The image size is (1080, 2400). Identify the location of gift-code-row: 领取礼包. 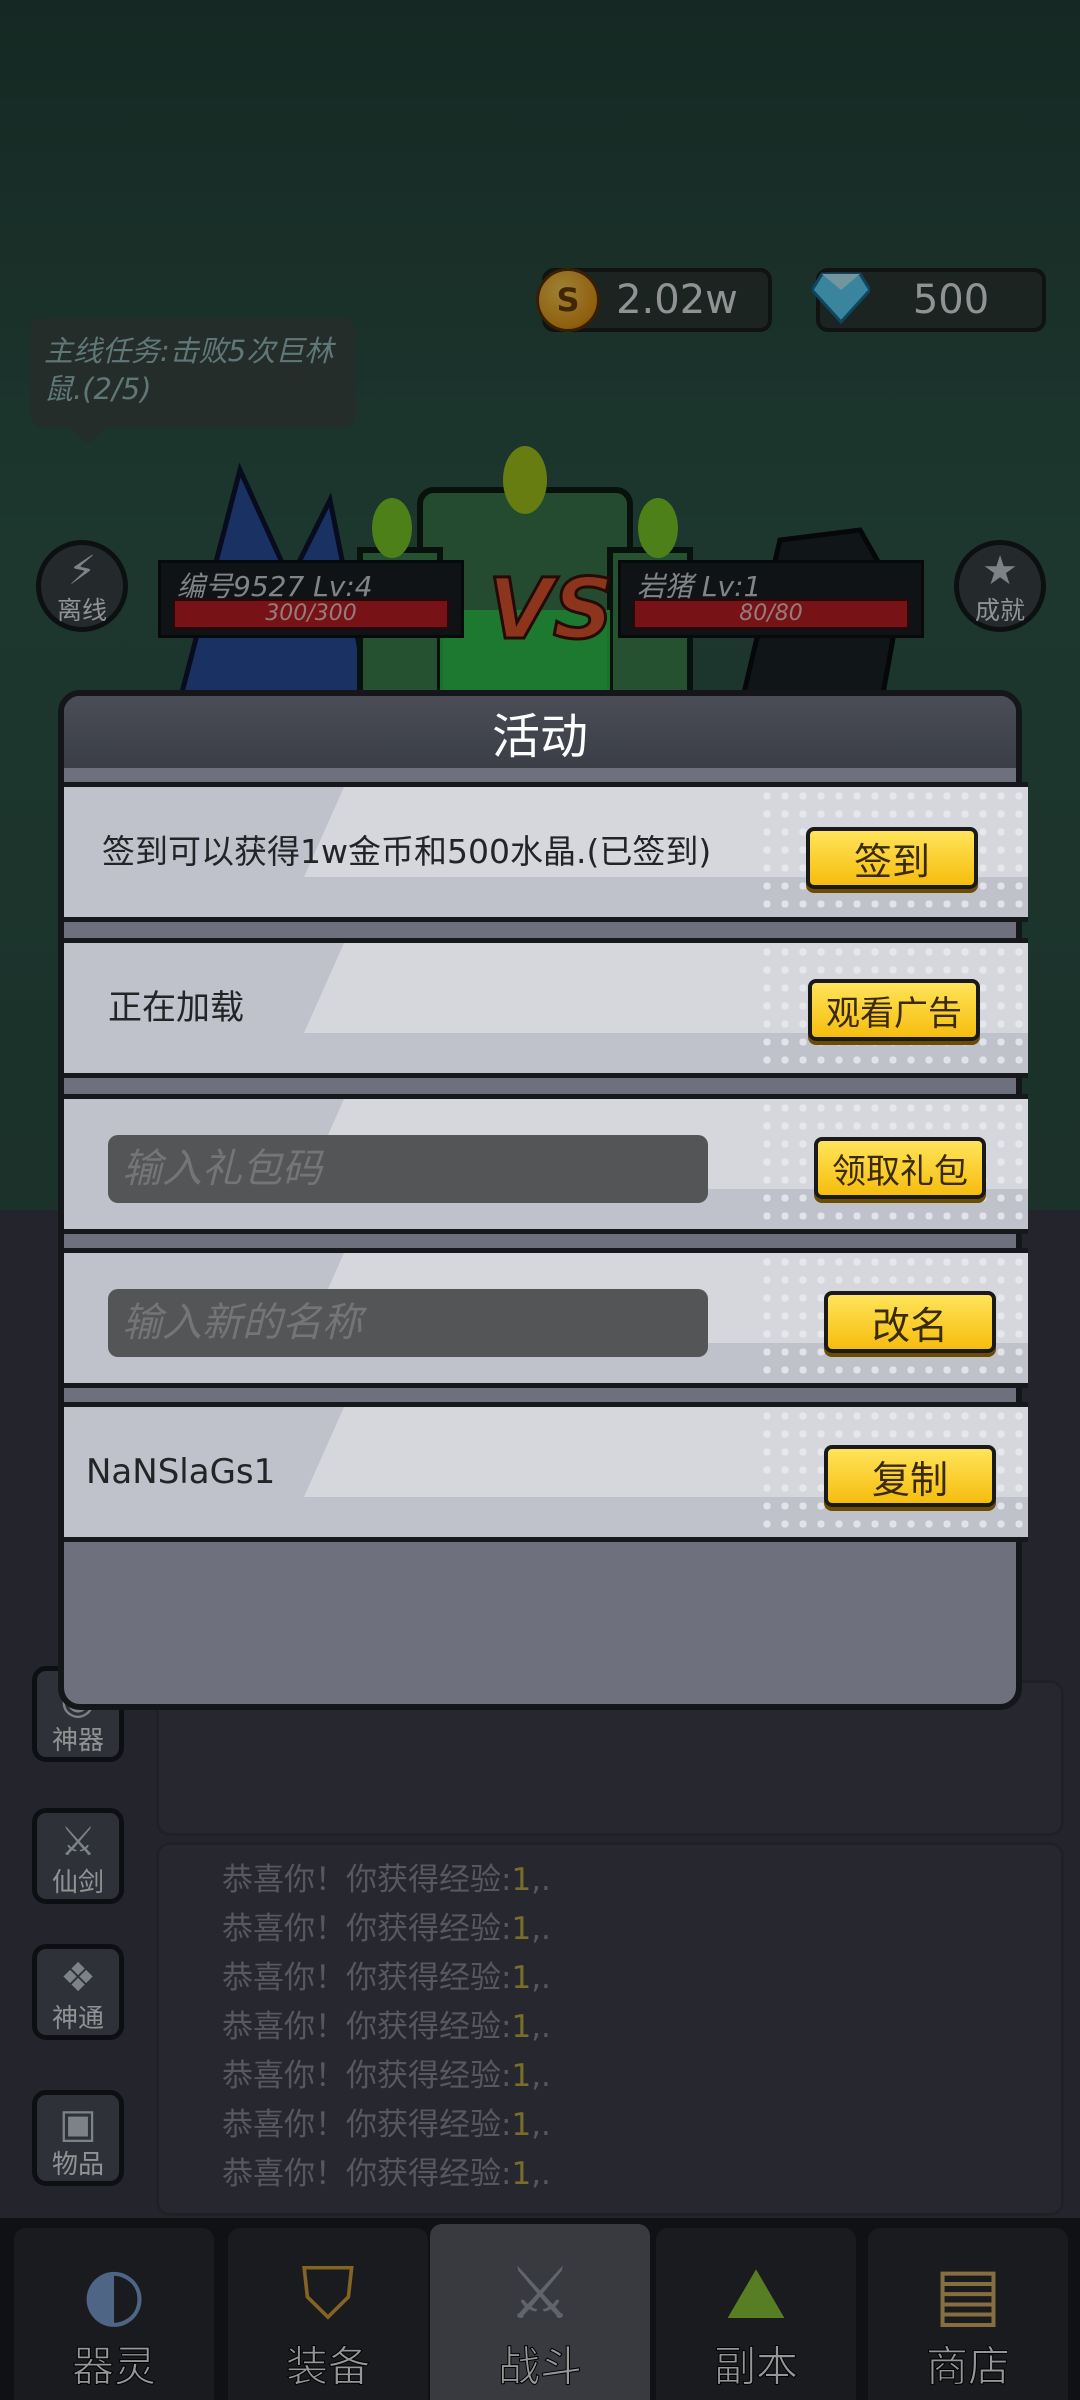
(546, 1164).